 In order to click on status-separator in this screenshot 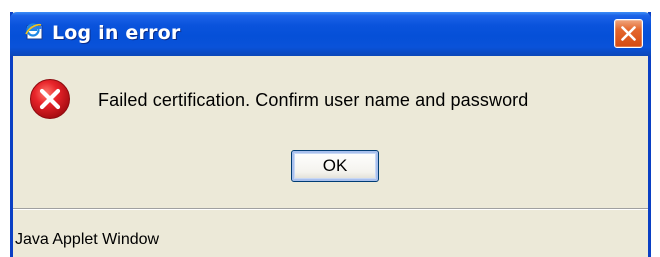, I will do `click(330, 209)`.